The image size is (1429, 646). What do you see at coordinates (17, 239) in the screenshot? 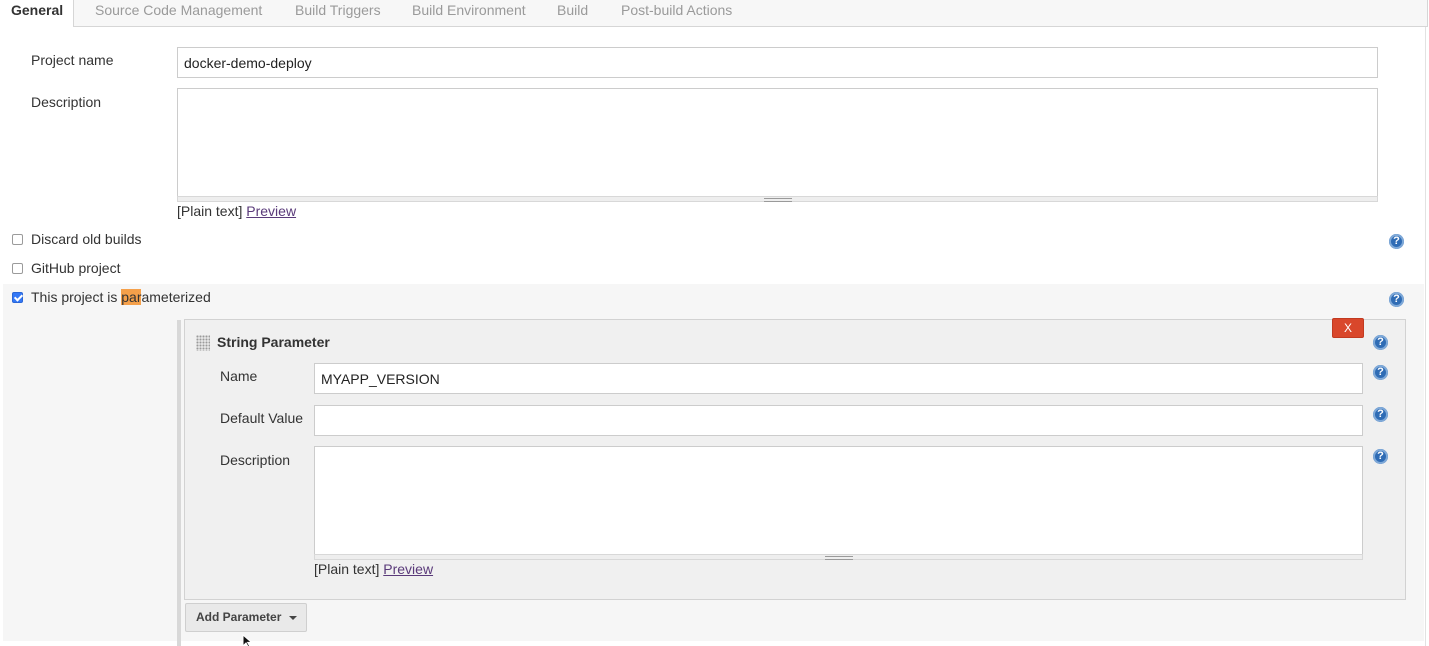
I see `discard-old-builds-checkbox` at bounding box center [17, 239].